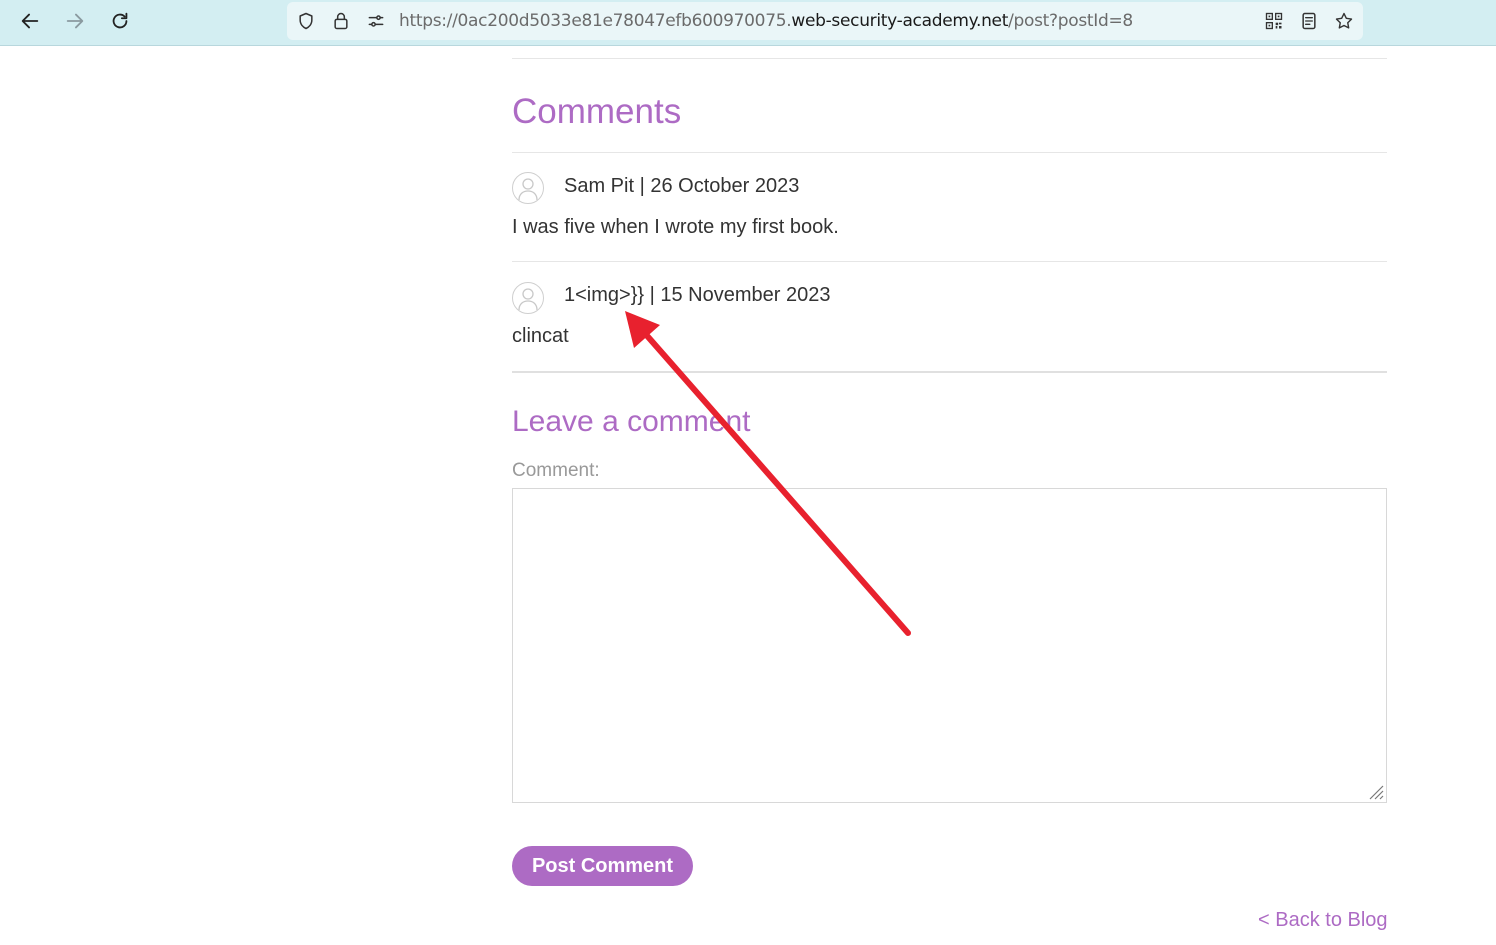  What do you see at coordinates (949, 152) in the screenshot?
I see `comments-divider` at bounding box center [949, 152].